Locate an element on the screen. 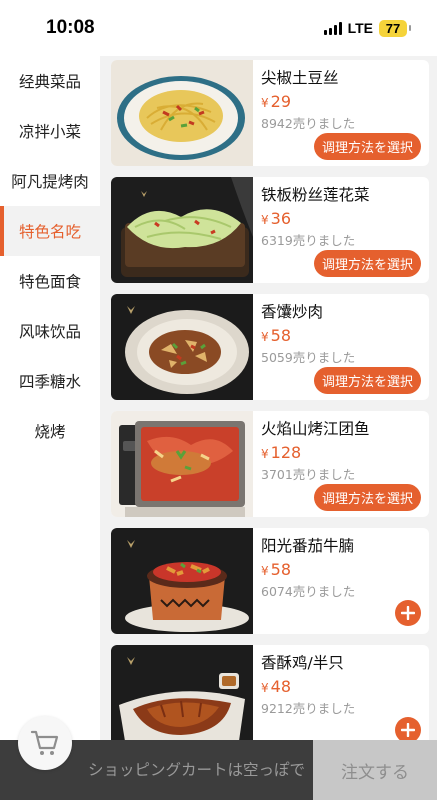 This screenshot has width=437, height=800. price-value: 36 is located at coordinates (280, 218).